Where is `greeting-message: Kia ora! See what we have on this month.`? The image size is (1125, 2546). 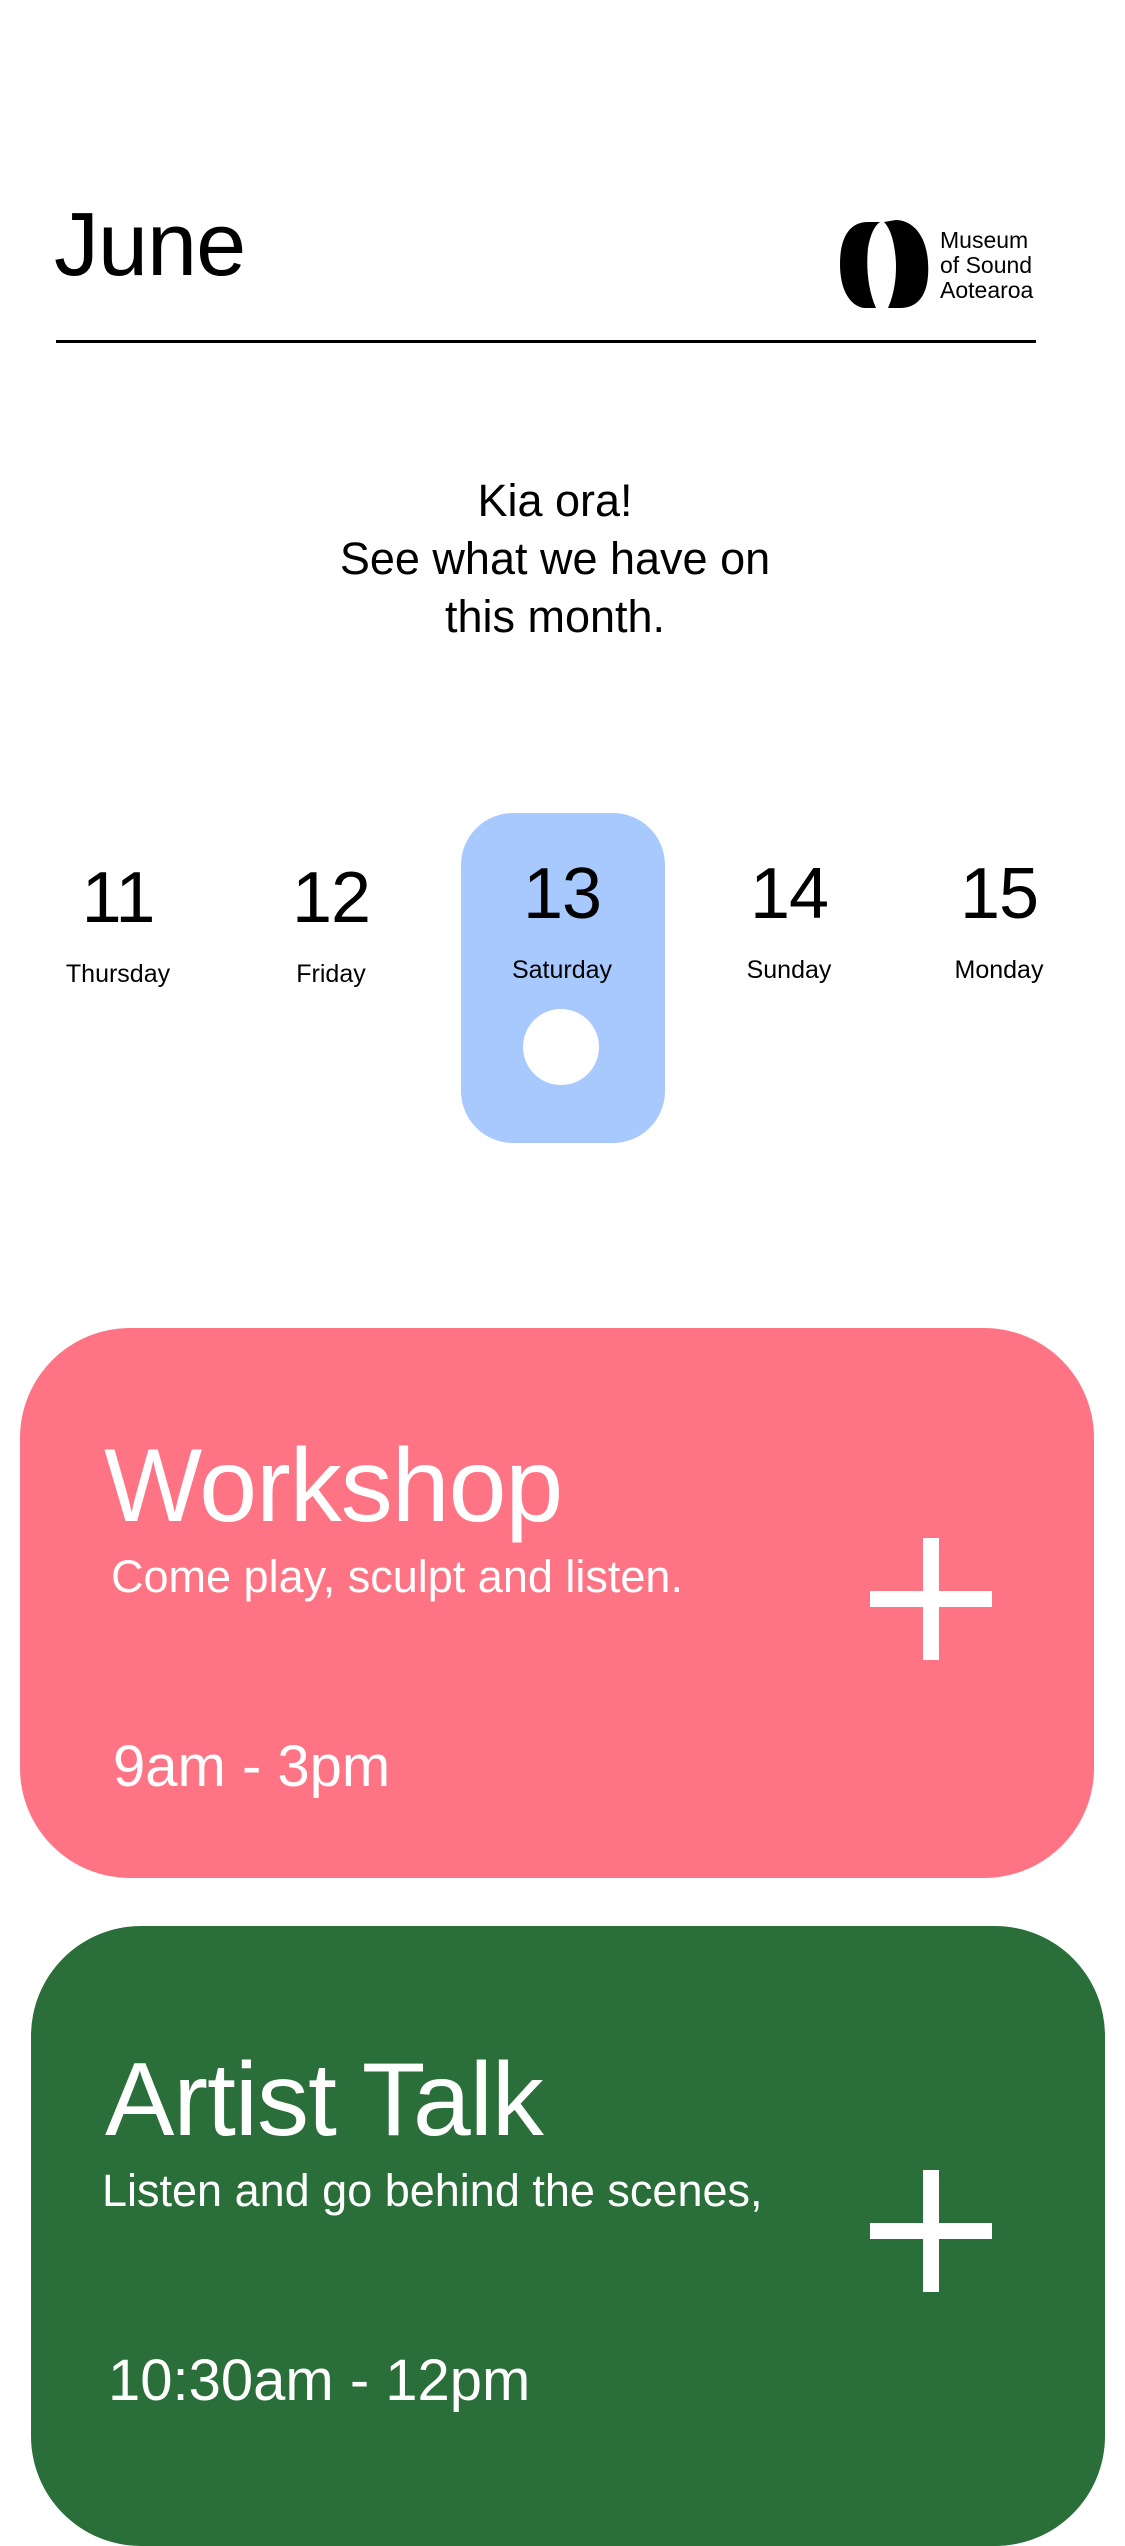 greeting-message: Kia ora! See what we have on this month. is located at coordinates (555, 559).